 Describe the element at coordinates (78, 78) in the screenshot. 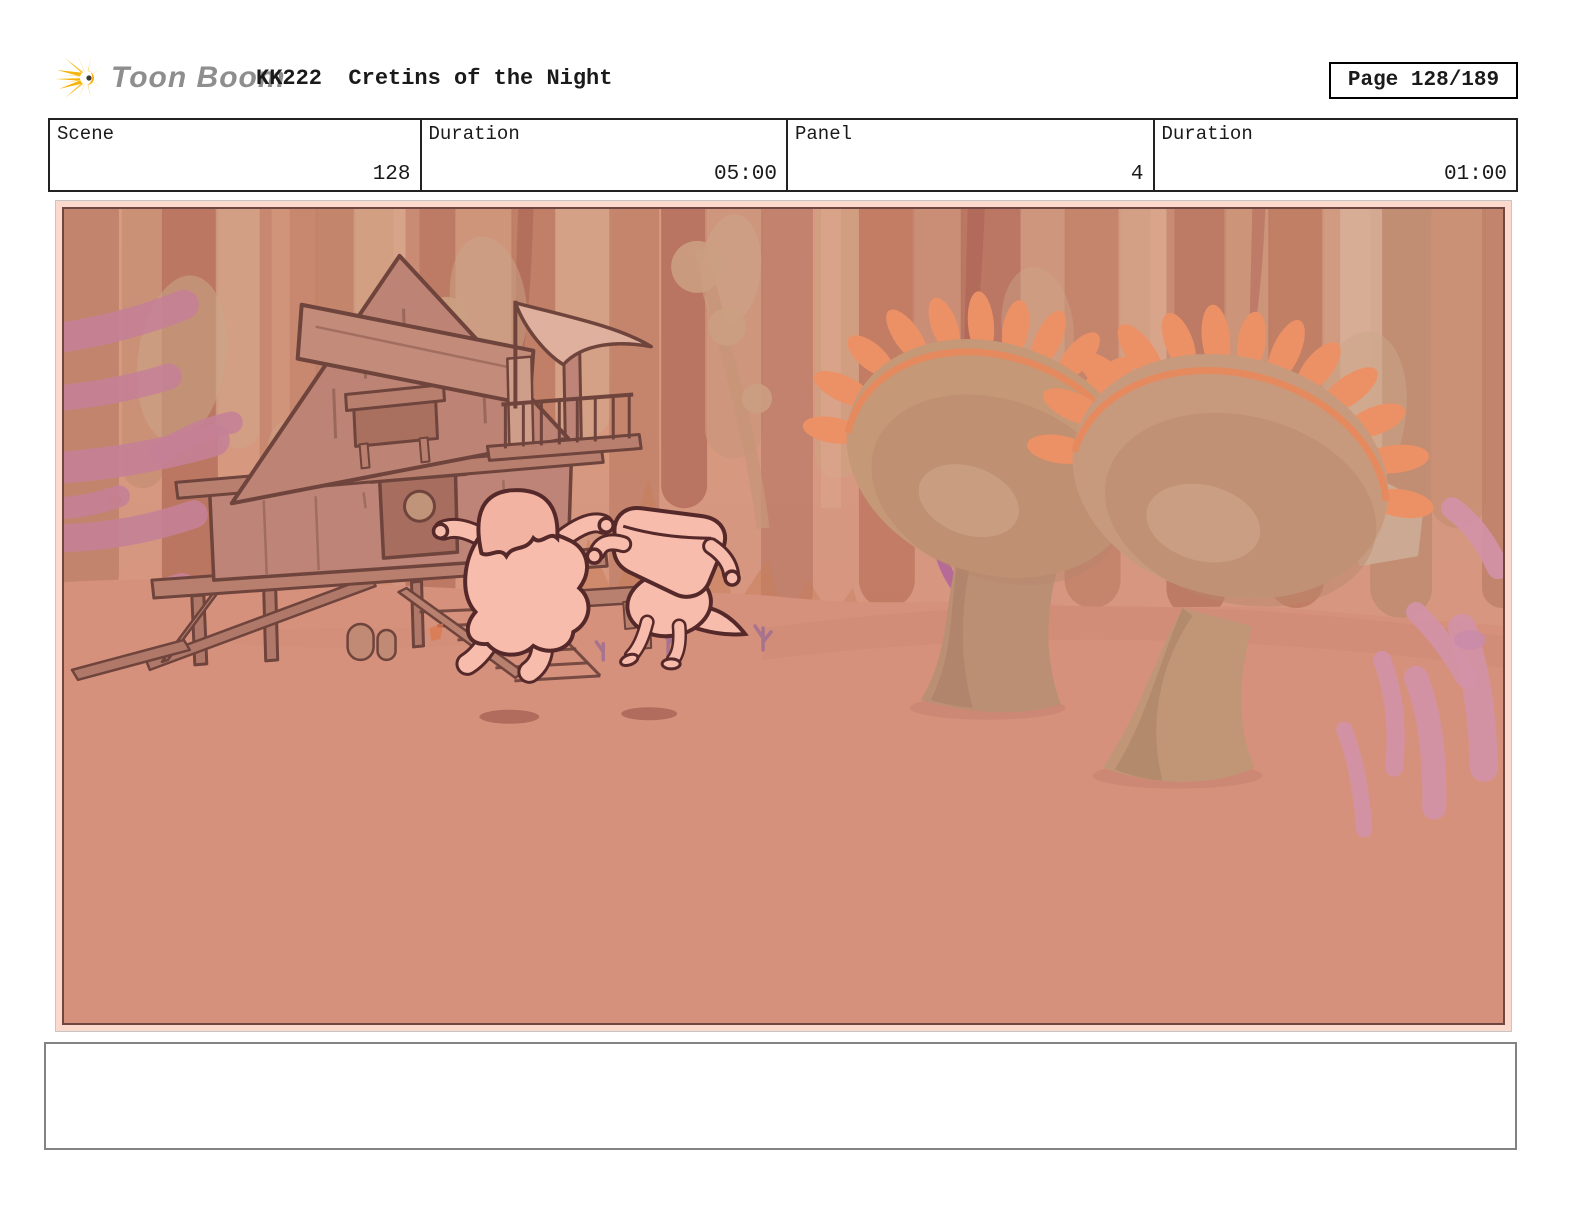

I see `toonboom-starburst-icon` at that location.